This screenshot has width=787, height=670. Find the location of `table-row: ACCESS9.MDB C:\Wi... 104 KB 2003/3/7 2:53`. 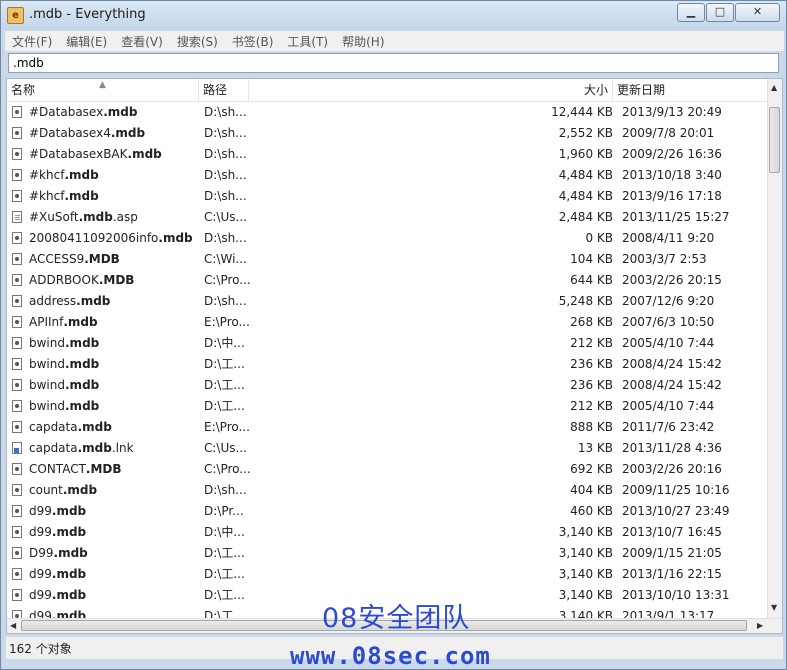

table-row: ACCESS9.MDB C:\Wi... 104 KB 2003/3/7 2:53 is located at coordinates (388, 259).